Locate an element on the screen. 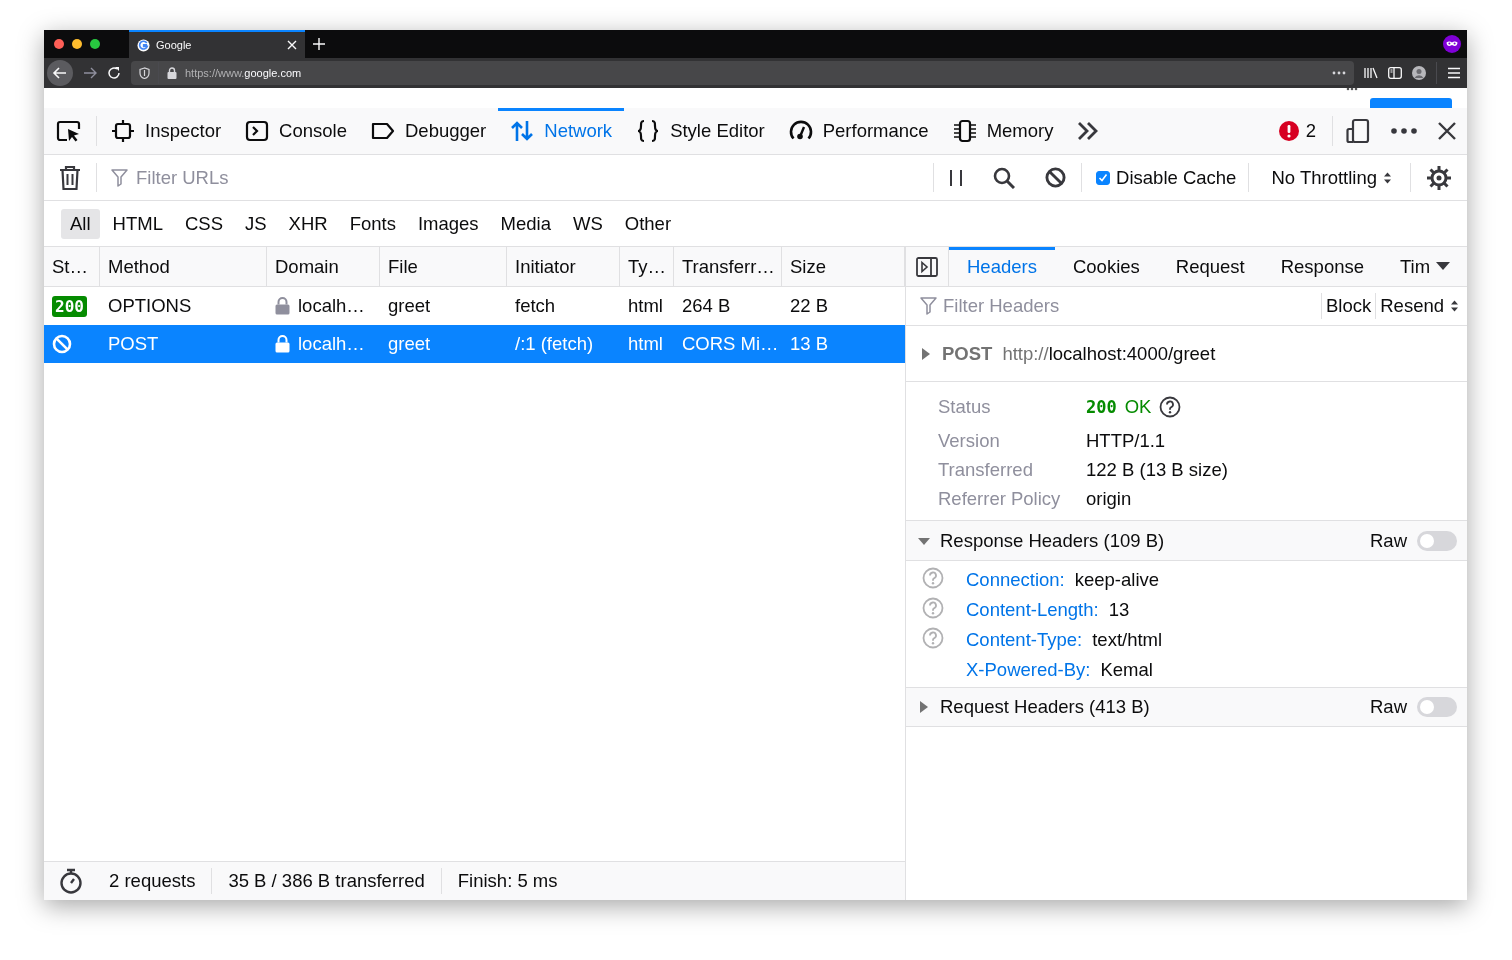 The image size is (1512, 960). finish-time: Finish: 5 ms is located at coordinates (507, 881).